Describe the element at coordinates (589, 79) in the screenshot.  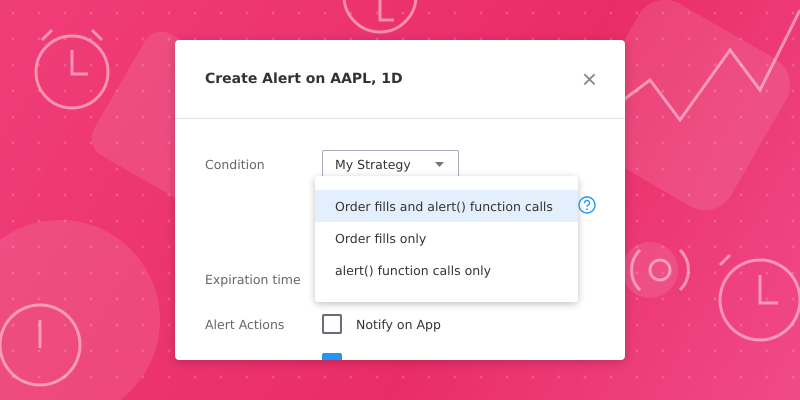
I see `close-button: ×` at that location.